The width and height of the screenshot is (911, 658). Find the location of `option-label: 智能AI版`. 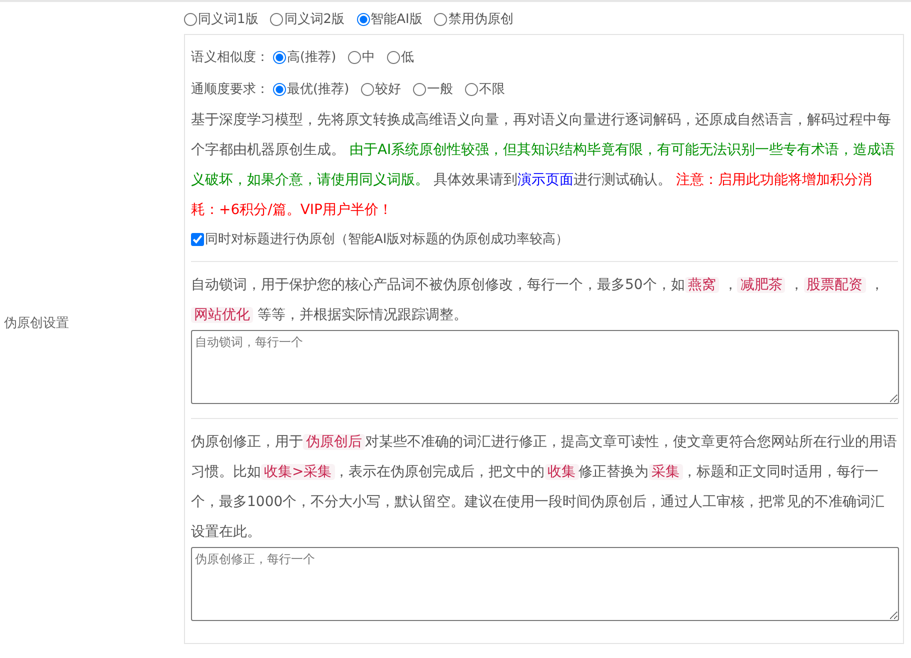

option-label: 智能AI版 is located at coordinates (396, 19).